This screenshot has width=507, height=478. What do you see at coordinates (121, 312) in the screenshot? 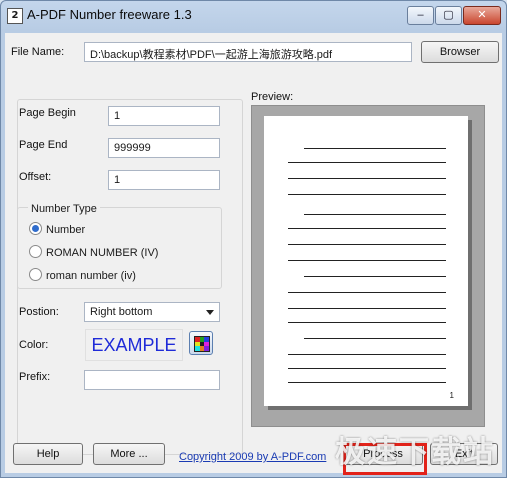
I see `position-value: Right bottom` at bounding box center [121, 312].